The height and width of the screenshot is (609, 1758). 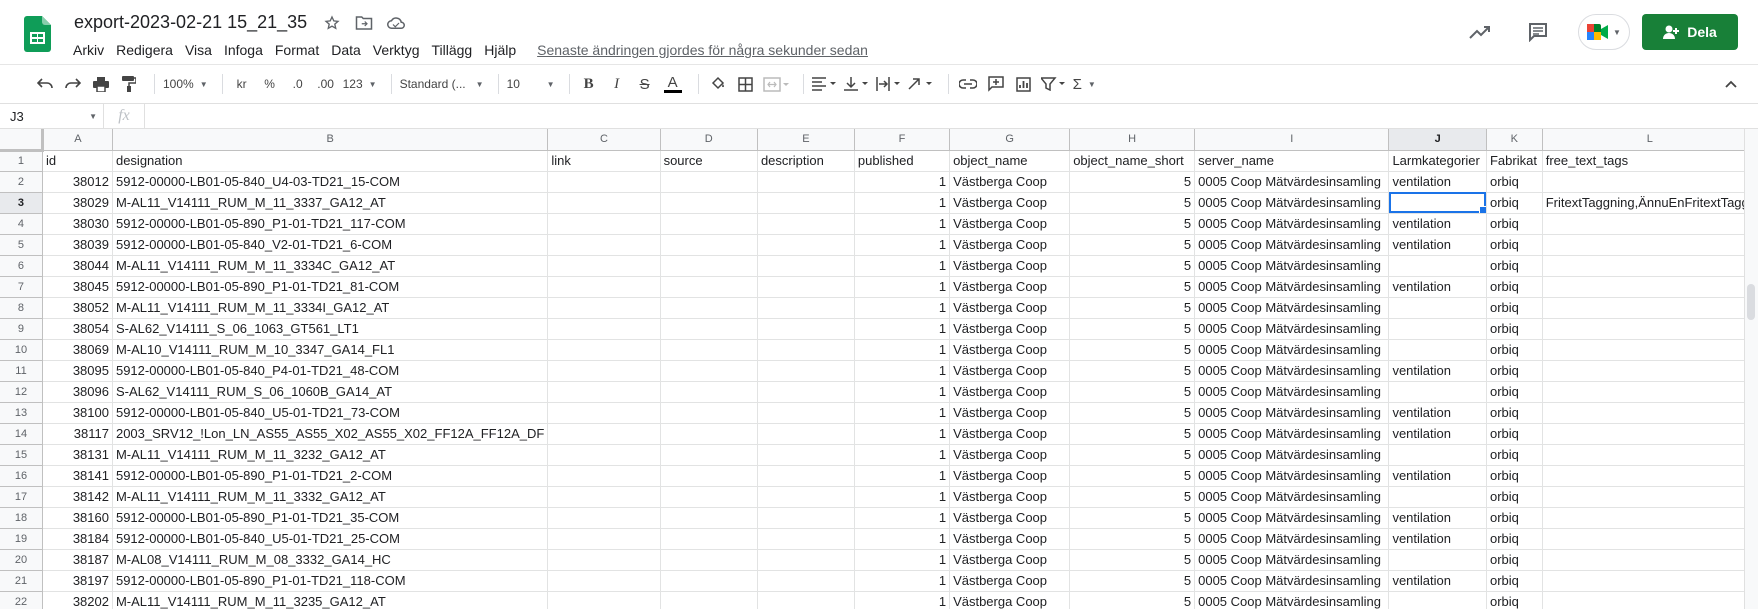 I want to click on meet-button: ▼, so click(x=1604, y=32).